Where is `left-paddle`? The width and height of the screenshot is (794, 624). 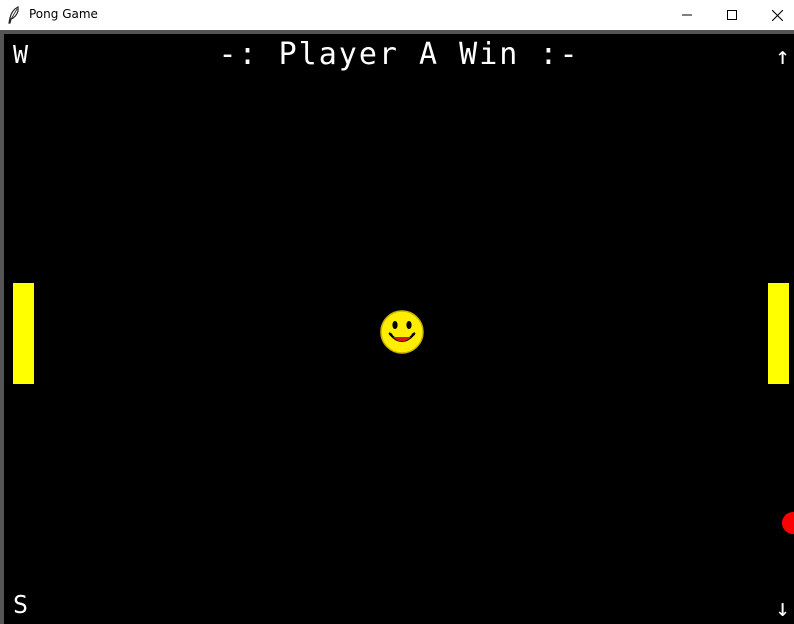 left-paddle is located at coordinates (23, 333).